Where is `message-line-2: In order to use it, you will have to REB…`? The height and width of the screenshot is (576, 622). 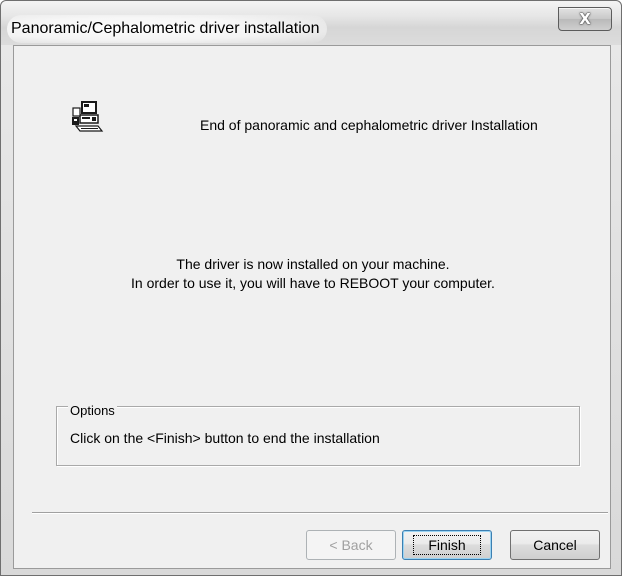 message-line-2: In order to use it, you will have to REB… is located at coordinates (313, 283).